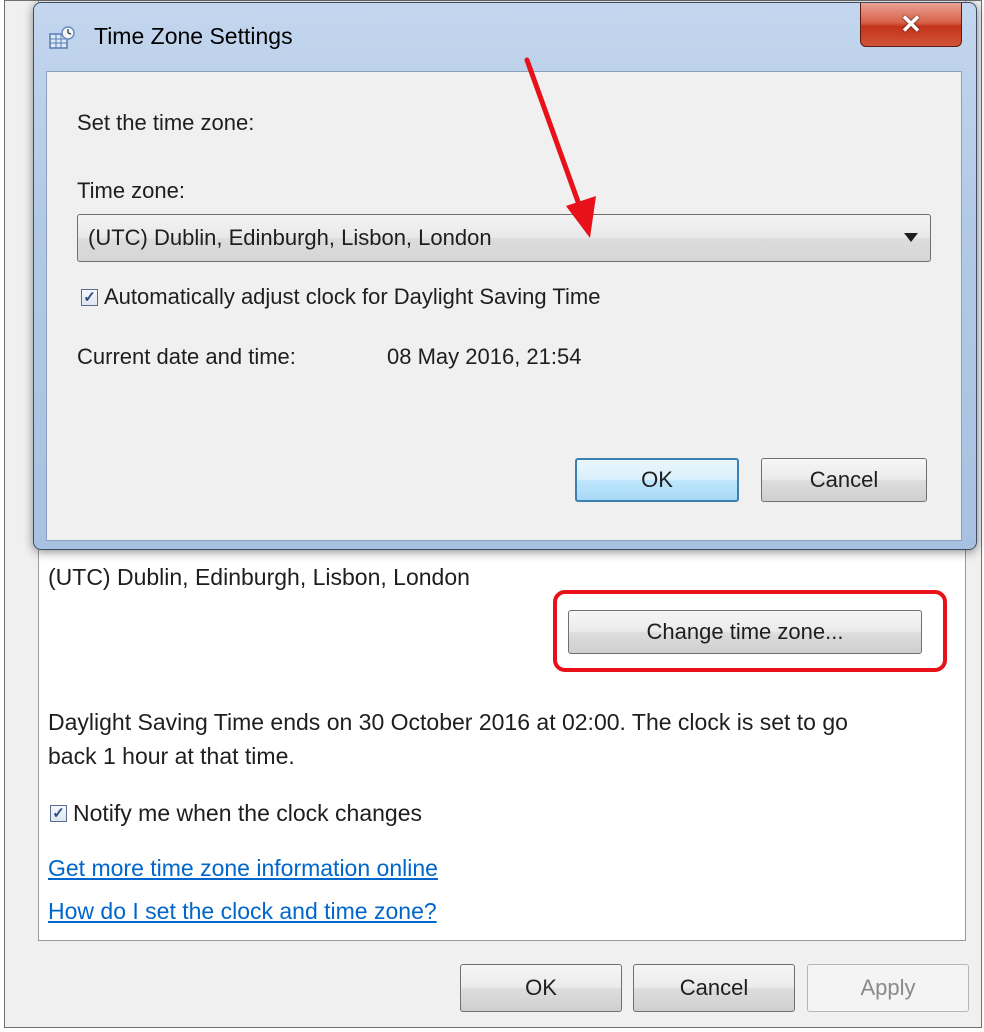 Image resolution: width=984 pixels, height=1032 pixels. I want to click on dropdown-arrow-icon, so click(911, 237).